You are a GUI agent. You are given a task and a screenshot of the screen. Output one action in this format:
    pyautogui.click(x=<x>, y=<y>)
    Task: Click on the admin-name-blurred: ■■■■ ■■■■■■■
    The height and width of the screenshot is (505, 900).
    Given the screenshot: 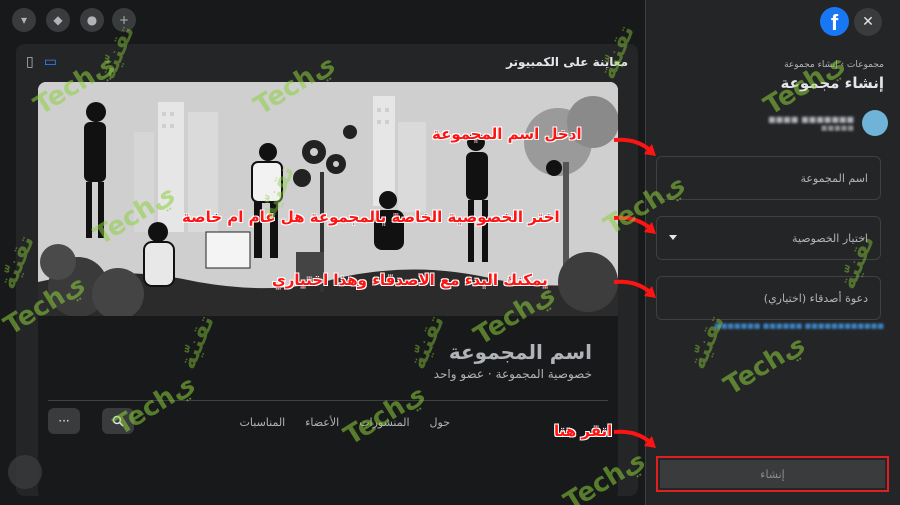 What is the action you would take?
    pyautogui.click(x=811, y=119)
    